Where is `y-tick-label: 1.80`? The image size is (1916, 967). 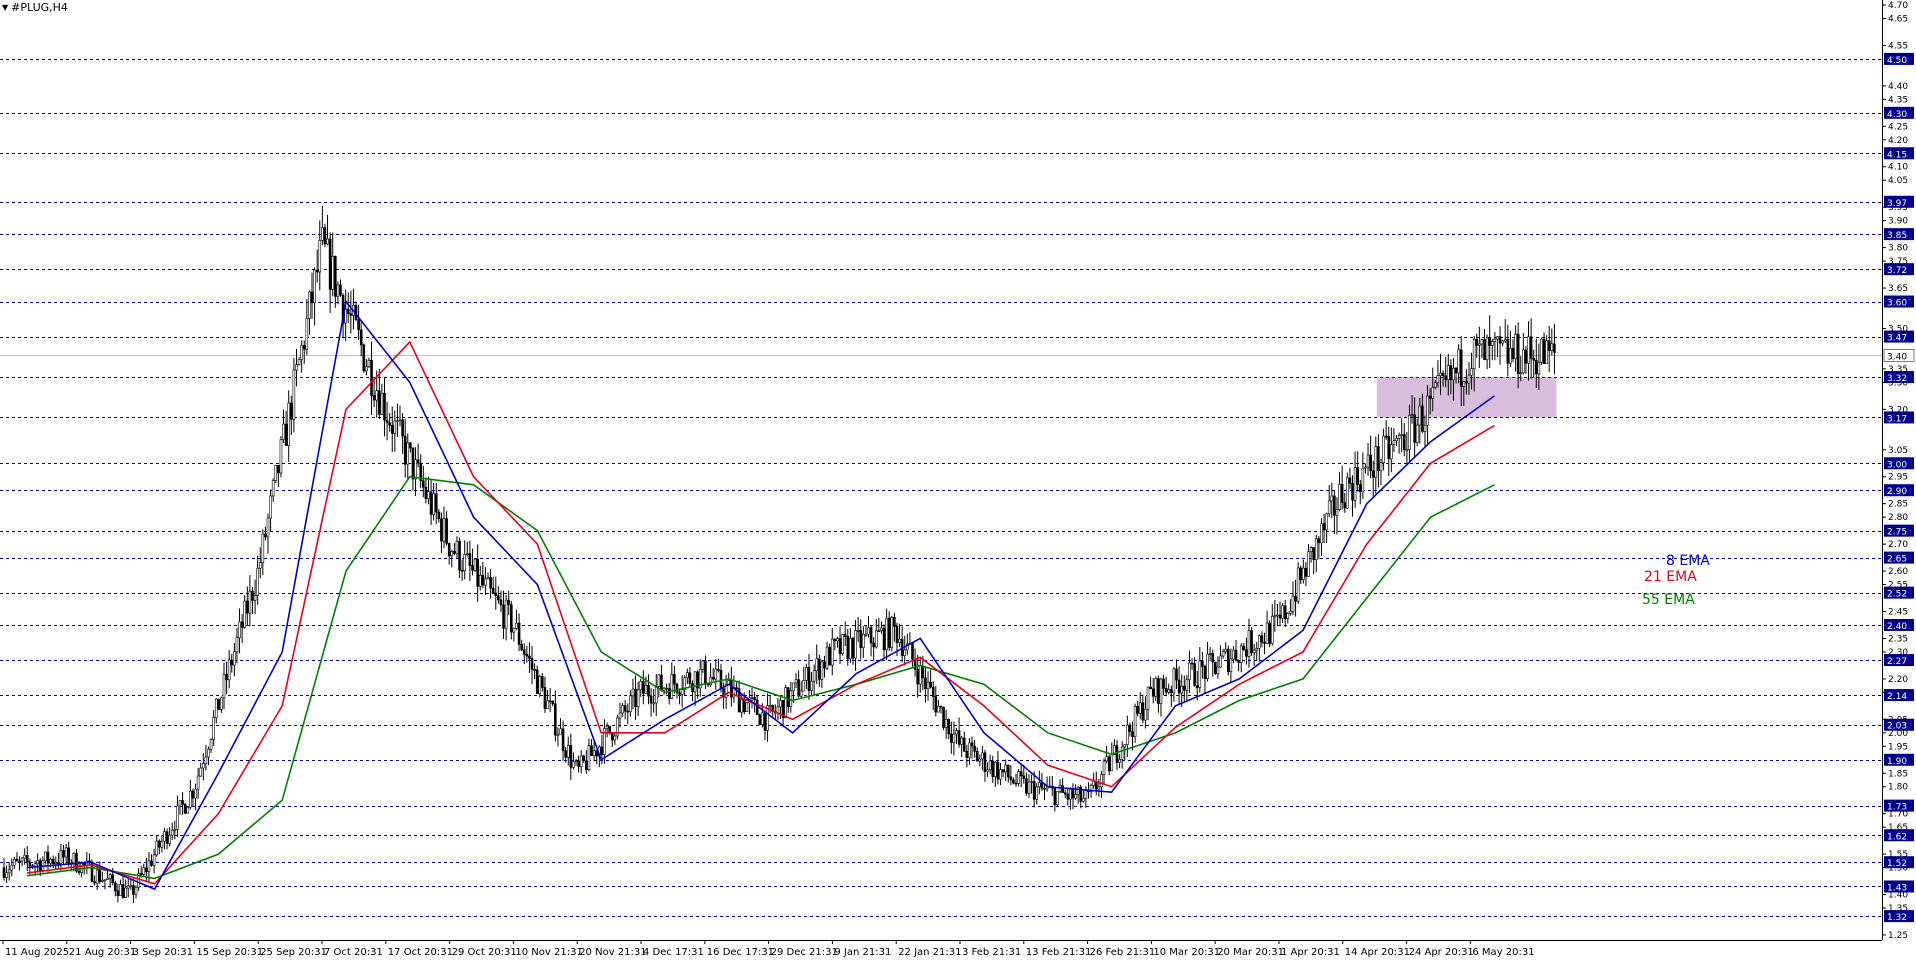
y-tick-label: 1.80 is located at coordinates (1898, 788).